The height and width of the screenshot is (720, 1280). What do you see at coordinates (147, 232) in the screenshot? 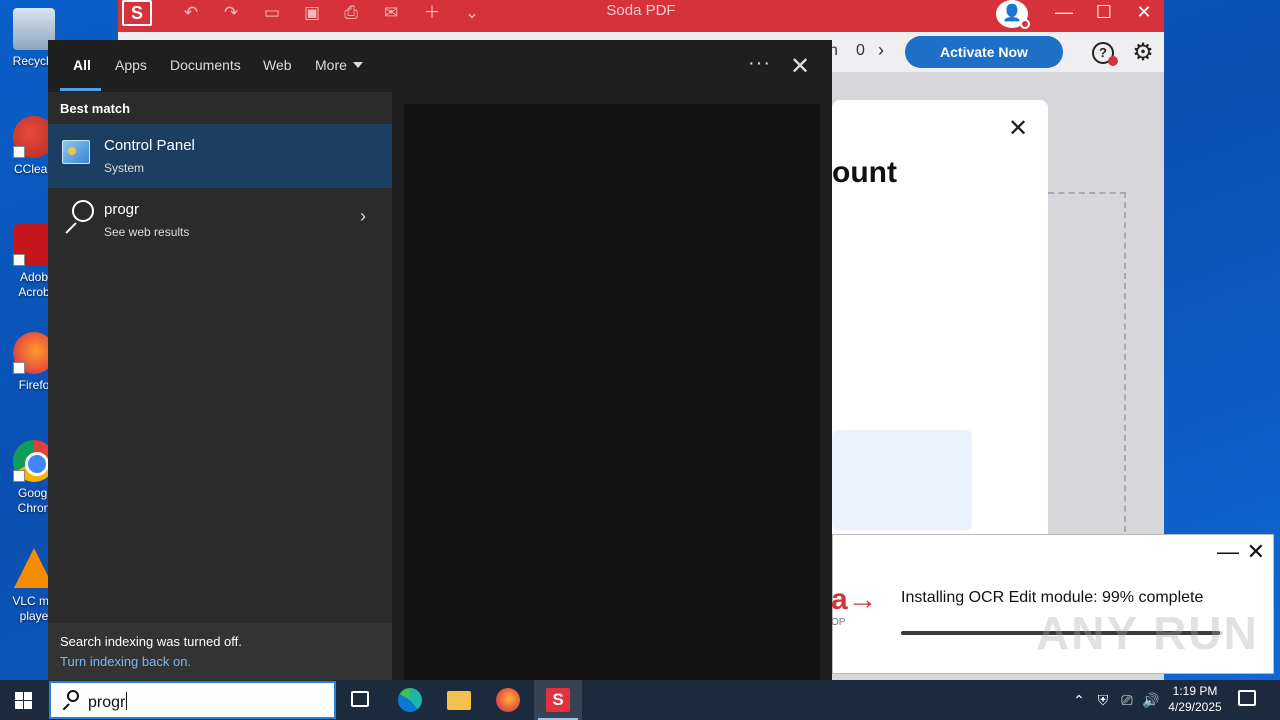
I see `result-subtitle: See web results` at bounding box center [147, 232].